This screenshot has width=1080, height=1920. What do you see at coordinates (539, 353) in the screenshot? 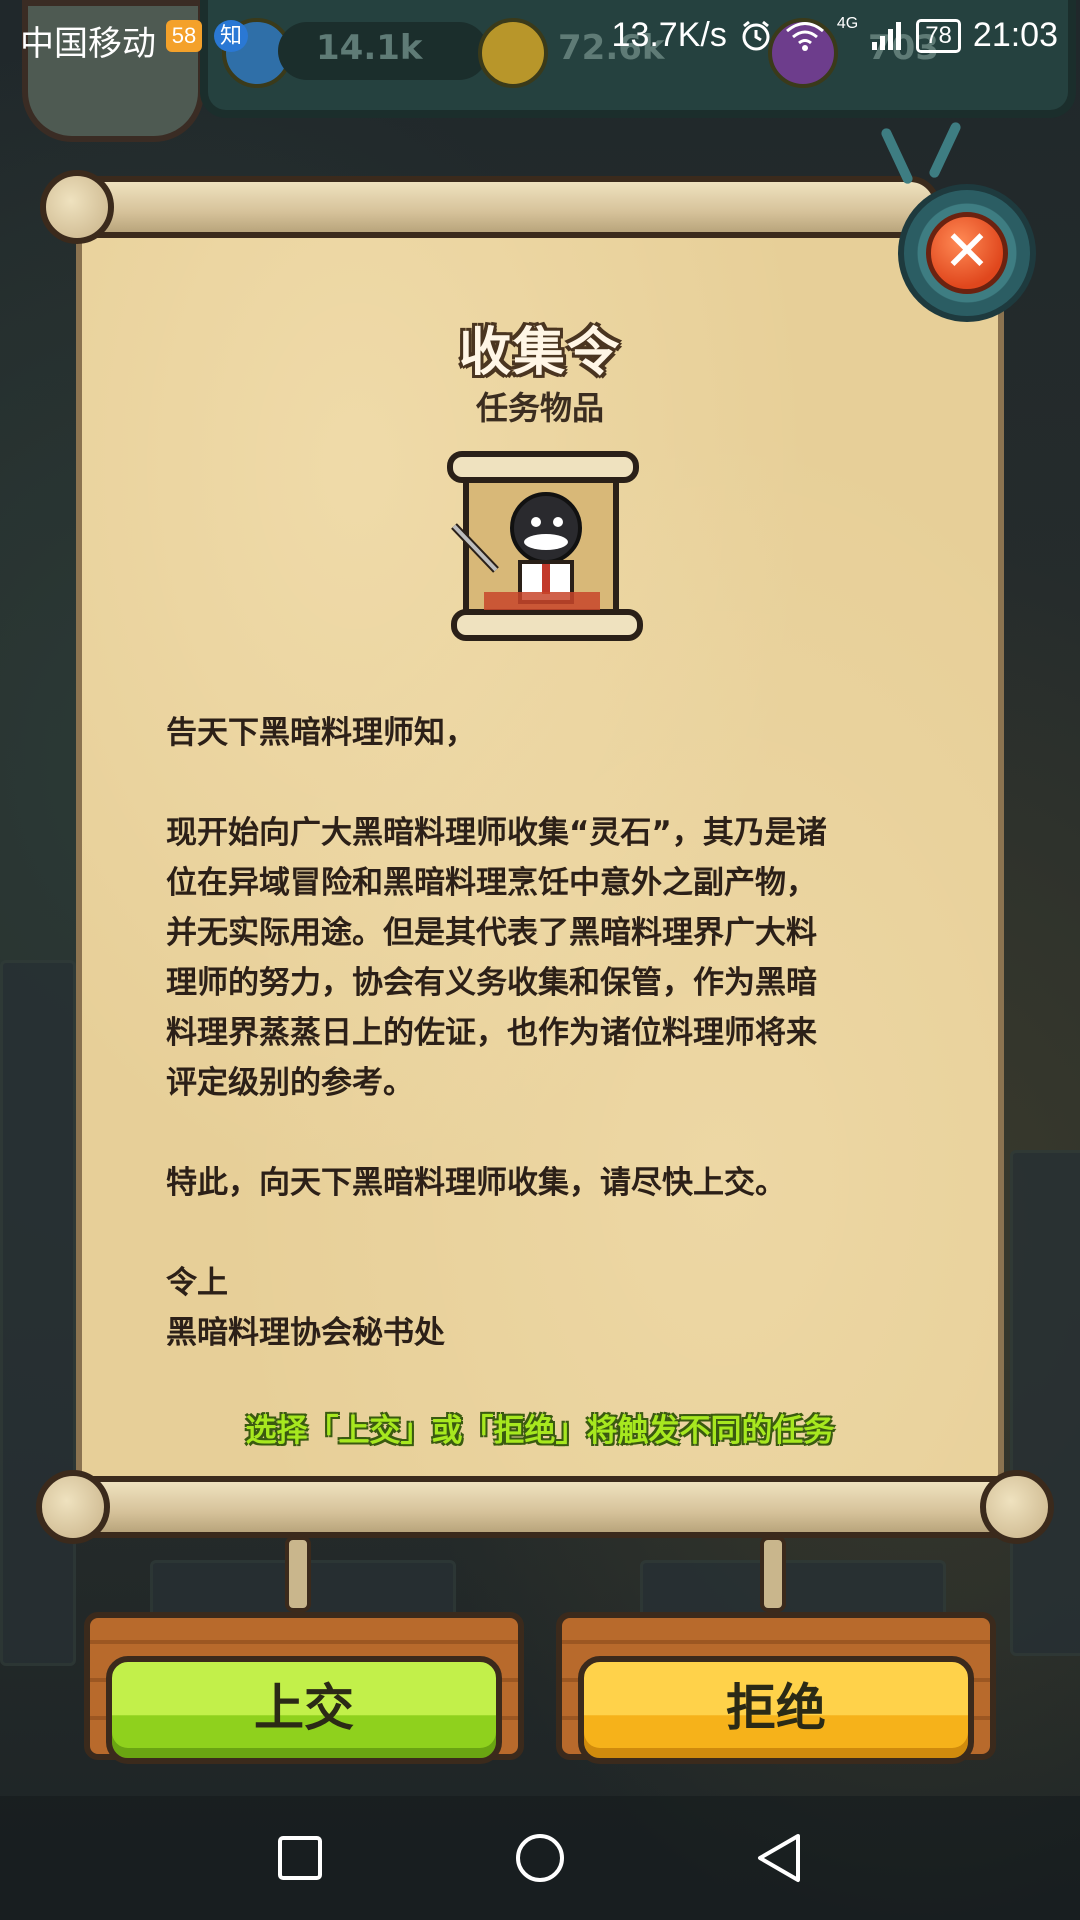
I see `dialog-title: 收集令` at bounding box center [539, 353].